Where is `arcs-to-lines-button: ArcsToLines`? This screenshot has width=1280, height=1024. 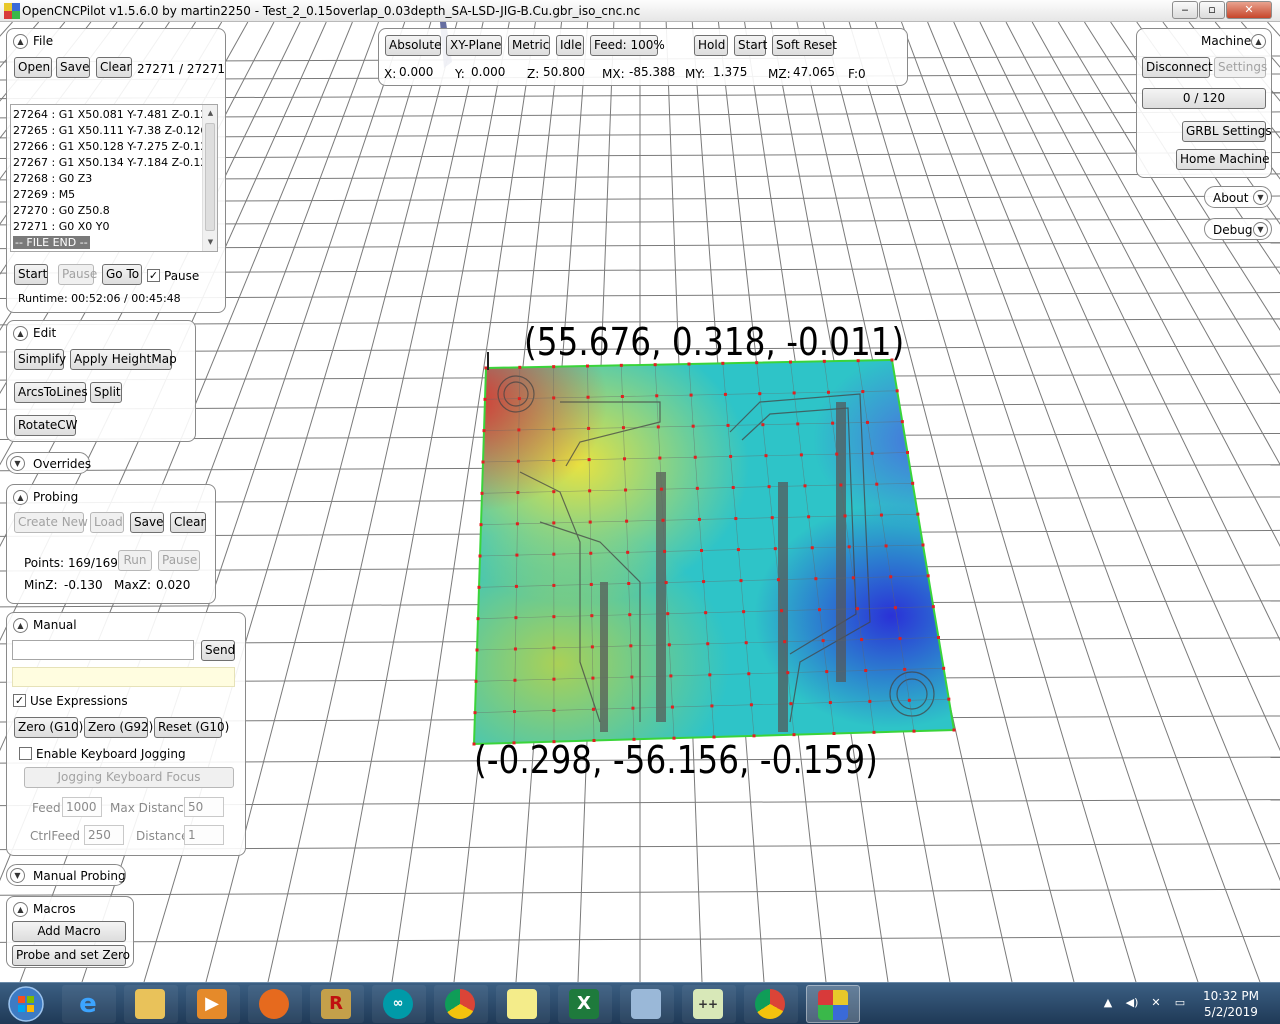
arcs-to-lines-button: ArcsToLines is located at coordinates (51, 392).